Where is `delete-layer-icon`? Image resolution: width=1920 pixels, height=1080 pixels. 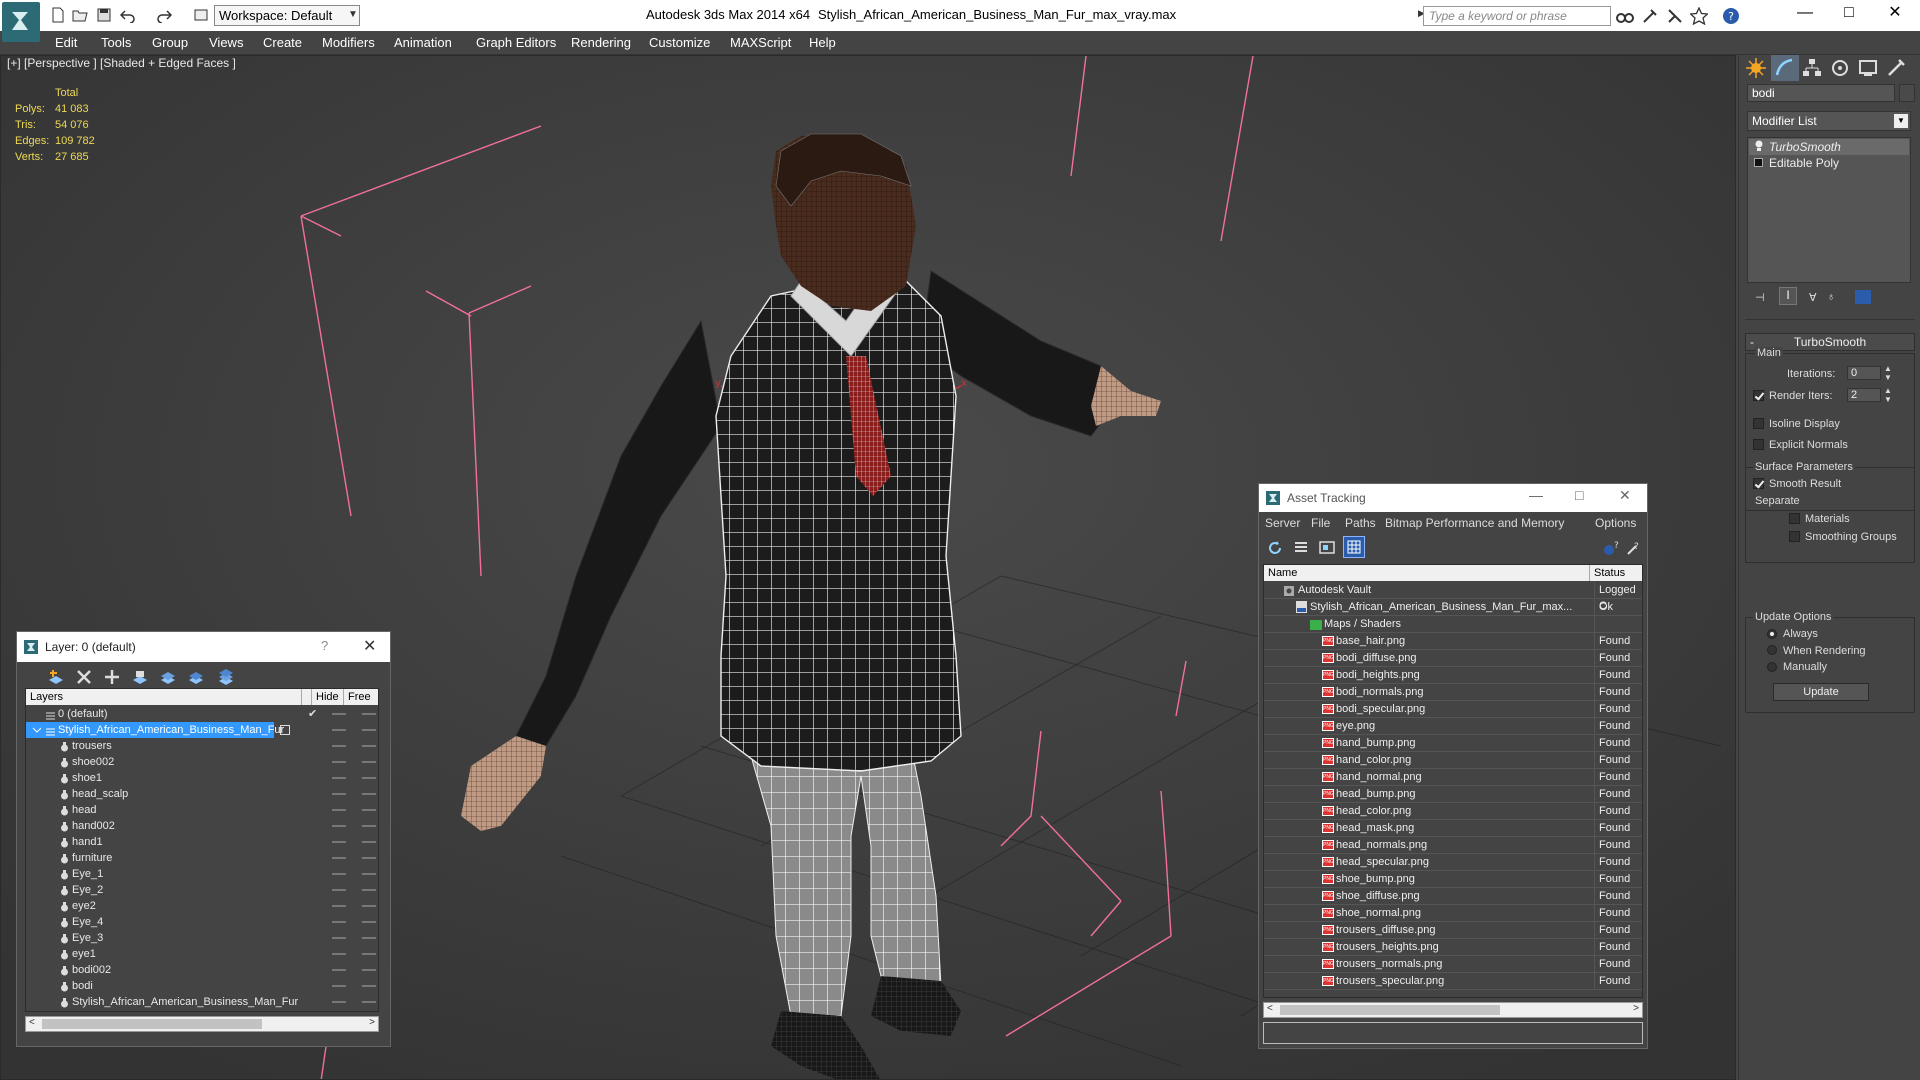 delete-layer-icon is located at coordinates (84, 677).